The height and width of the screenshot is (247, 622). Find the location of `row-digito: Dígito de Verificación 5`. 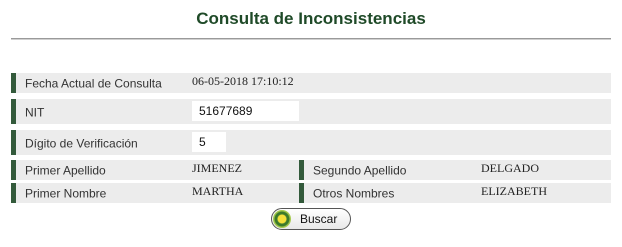

row-digito: Dígito de Verificación 5 is located at coordinates (311, 142).